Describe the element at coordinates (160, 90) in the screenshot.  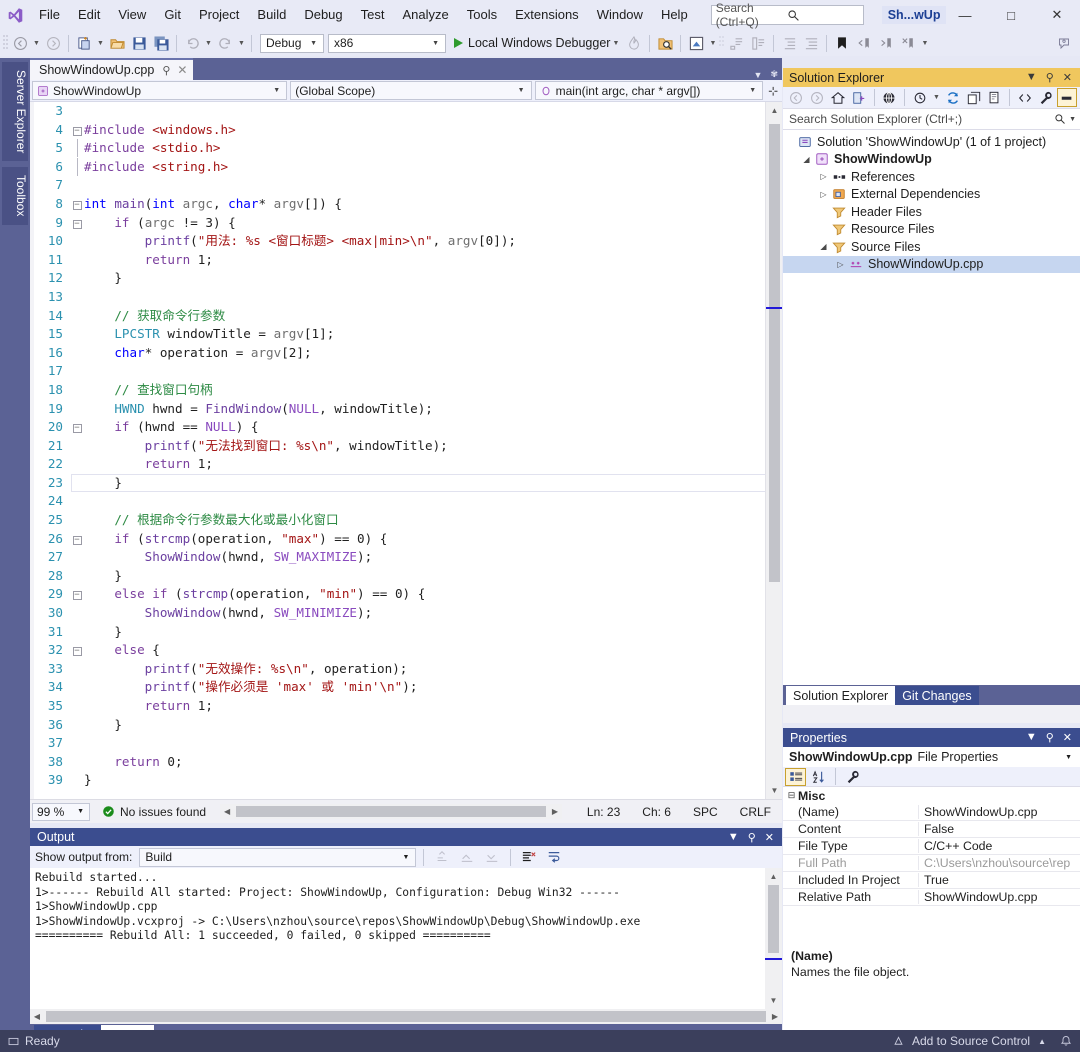
I see `project-dropdown: ShowWindowUp ▼` at that location.